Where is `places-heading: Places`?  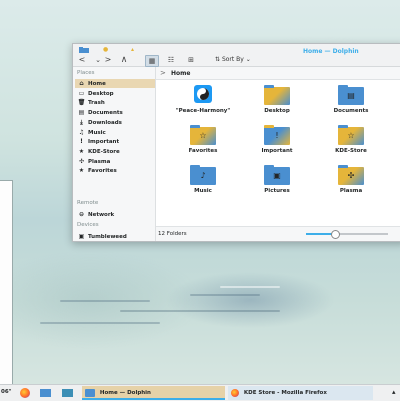
places-heading: Places is located at coordinates (86, 73).